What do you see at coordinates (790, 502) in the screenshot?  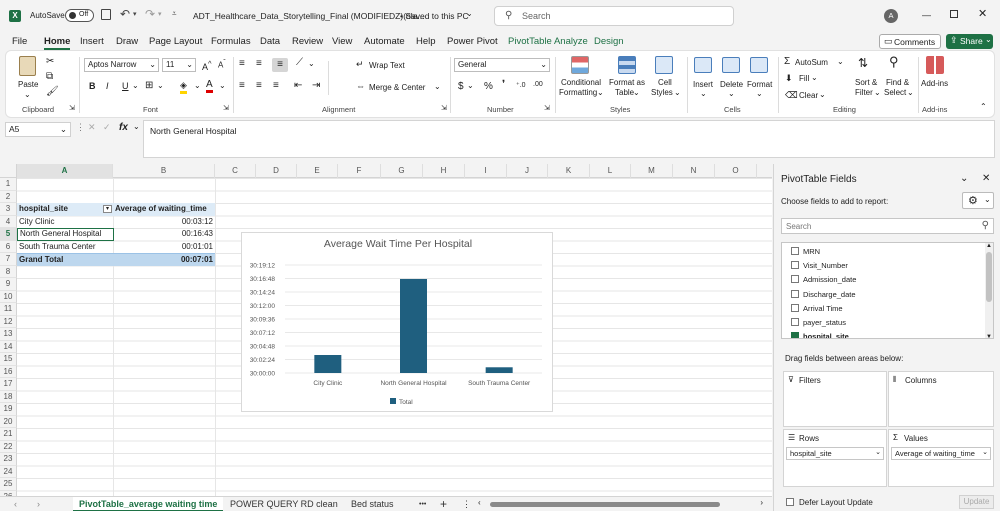 I see `defer-layout-checkbox` at bounding box center [790, 502].